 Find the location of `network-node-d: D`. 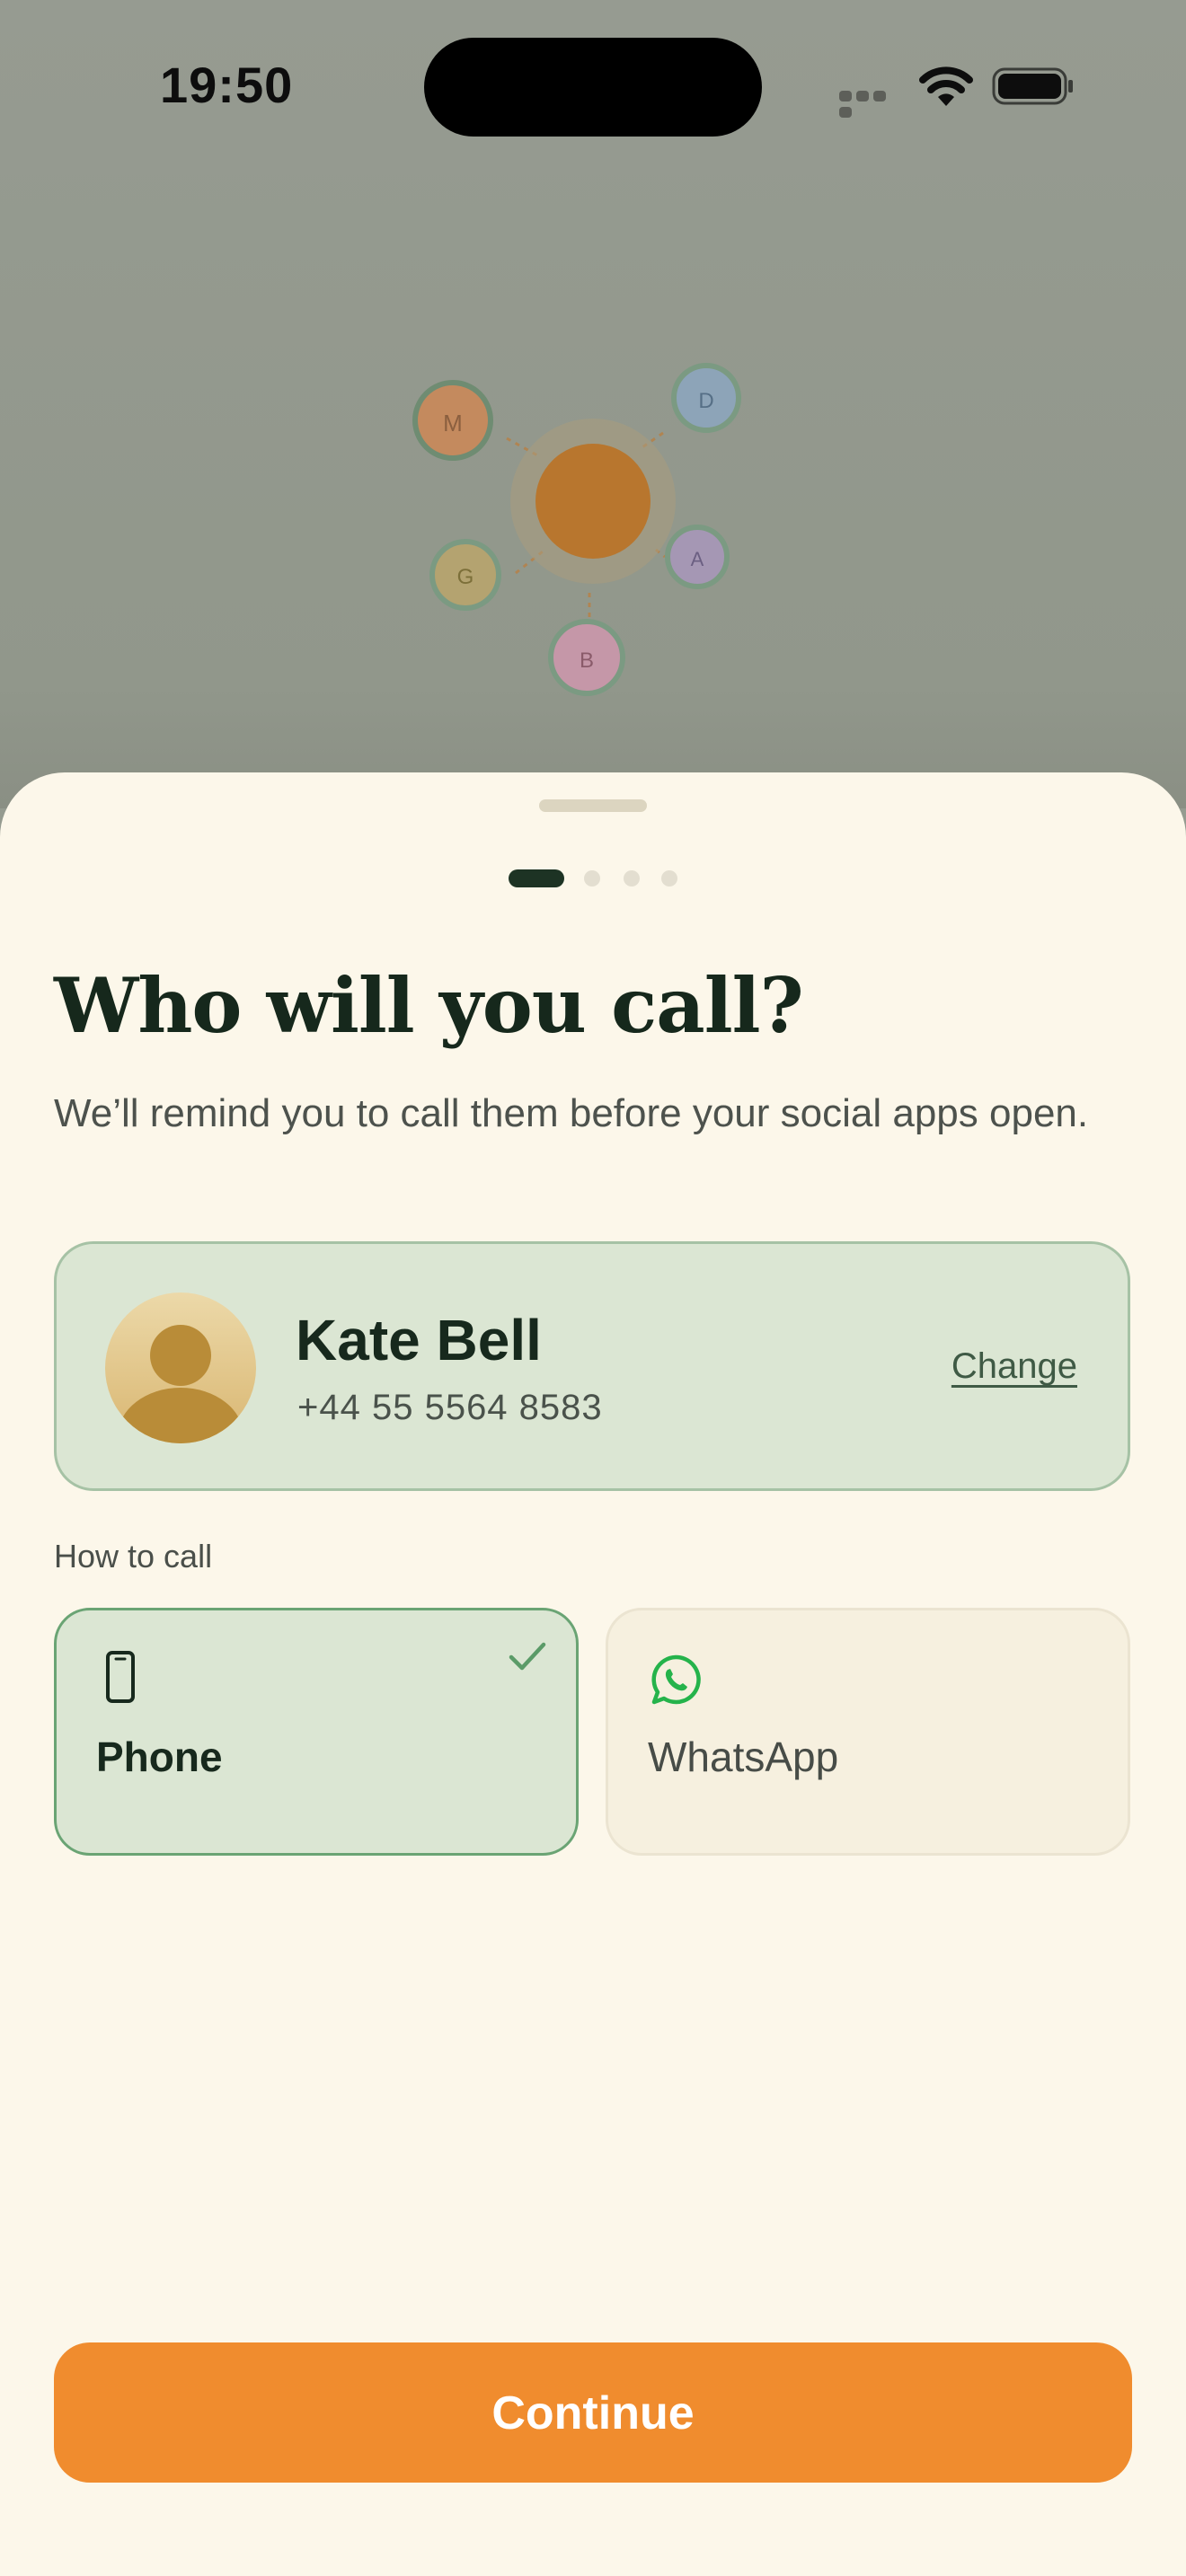

network-node-d: D is located at coordinates (706, 398).